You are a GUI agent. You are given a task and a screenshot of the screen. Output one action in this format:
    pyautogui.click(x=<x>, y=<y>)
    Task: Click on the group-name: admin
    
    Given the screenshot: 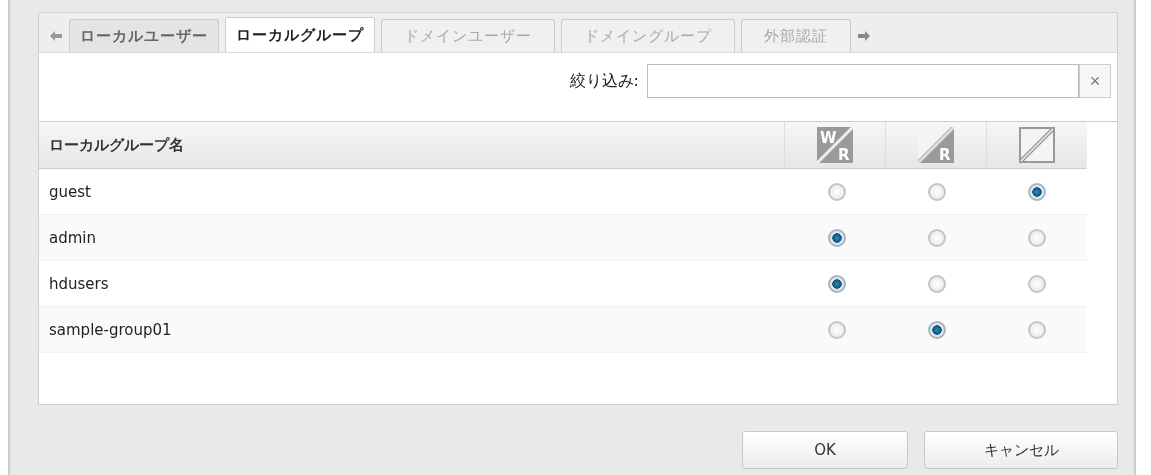 What is the action you would take?
    pyautogui.click(x=72, y=237)
    